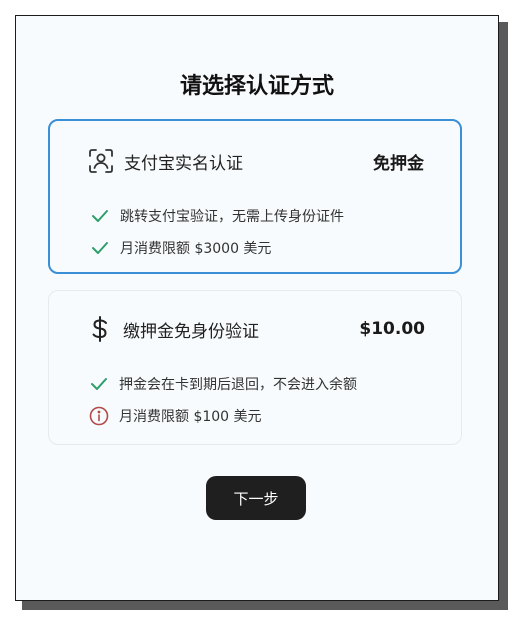  What do you see at coordinates (256, 498) in the screenshot?
I see `next-button: 下一步` at bounding box center [256, 498].